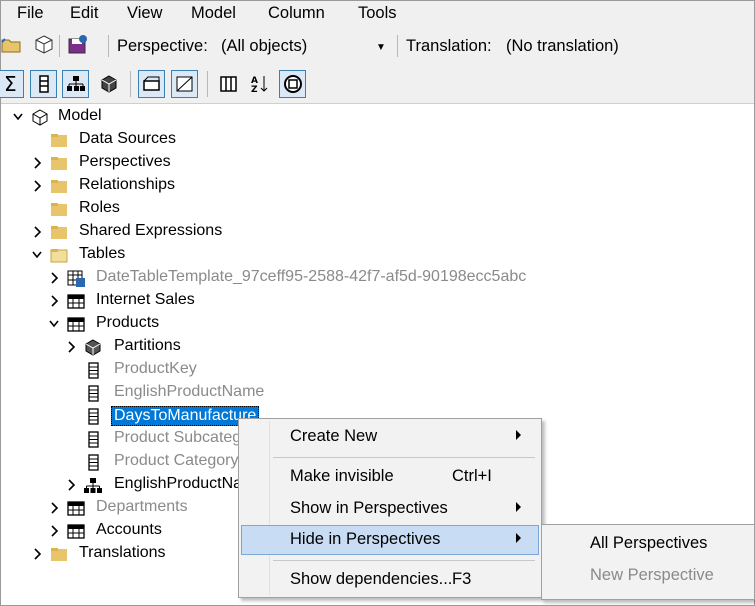 This screenshot has height=606, width=755. I want to click on model-cube-icon, so click(40, 117).